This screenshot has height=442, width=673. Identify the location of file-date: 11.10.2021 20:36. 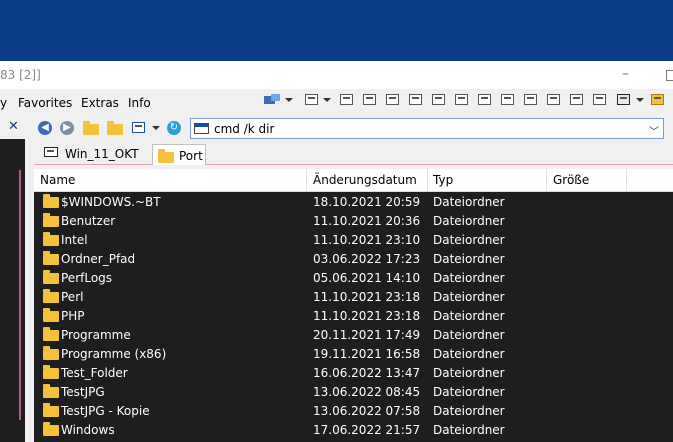
(367, 221).